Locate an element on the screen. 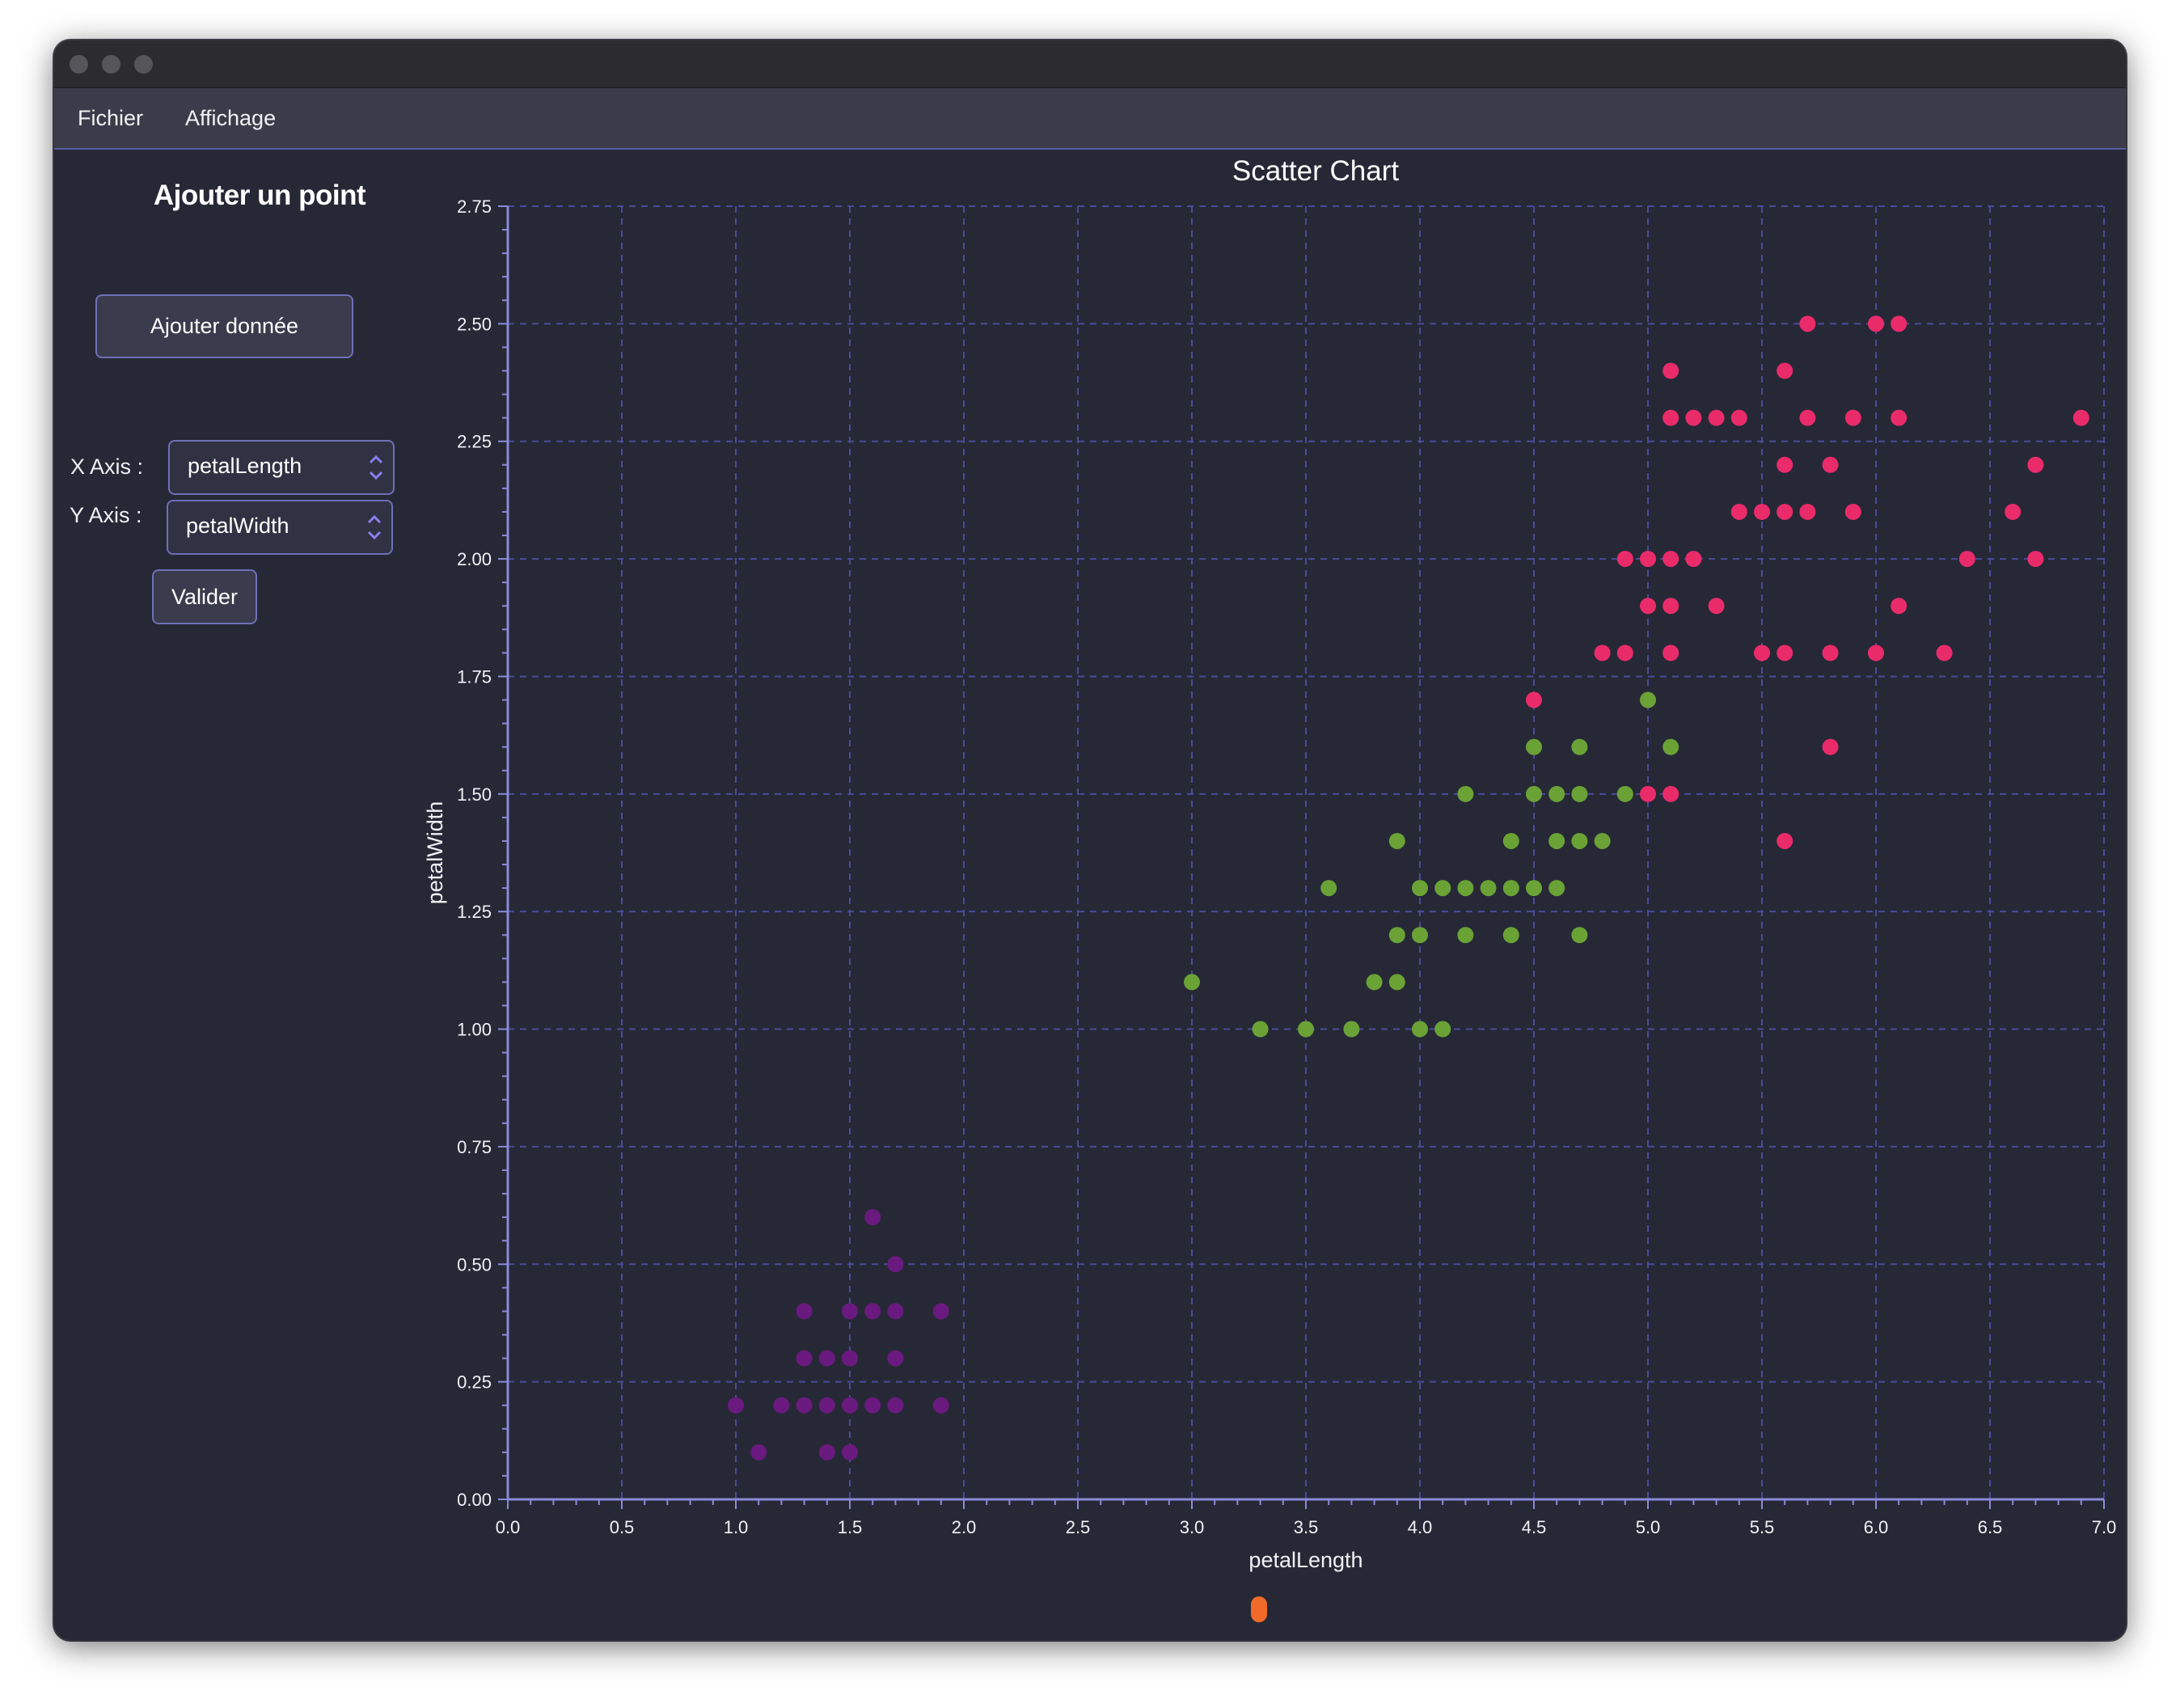  scroll-handle is located at coordinates (1259, 1609).